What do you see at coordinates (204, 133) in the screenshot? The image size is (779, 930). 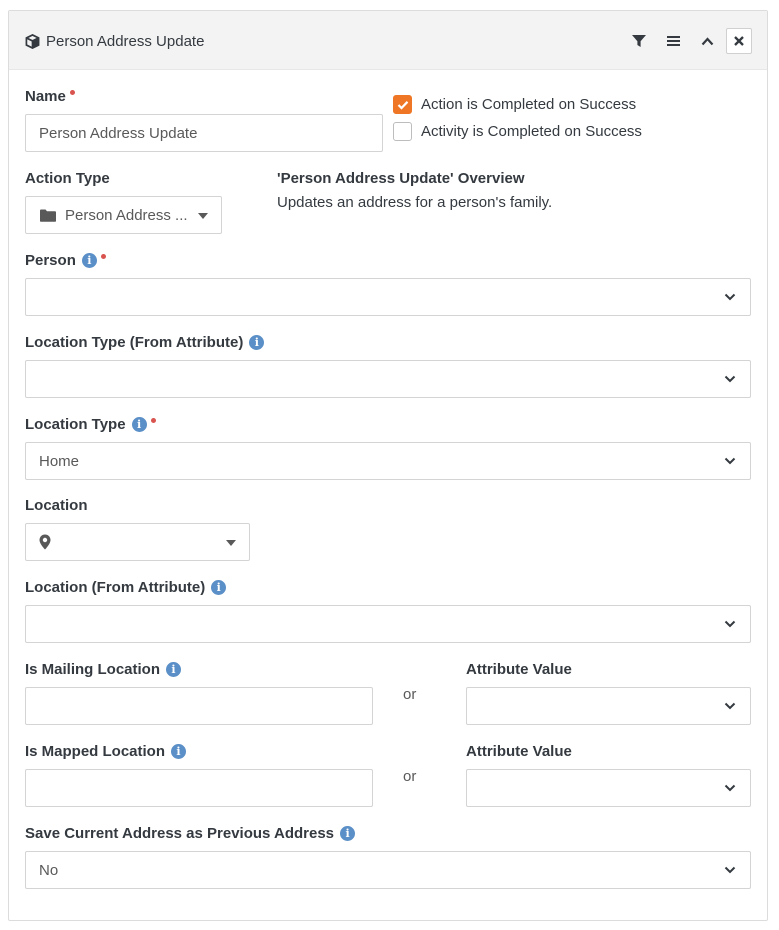 I see `name-input: Person Address Update` at bounding box center [204, 133].